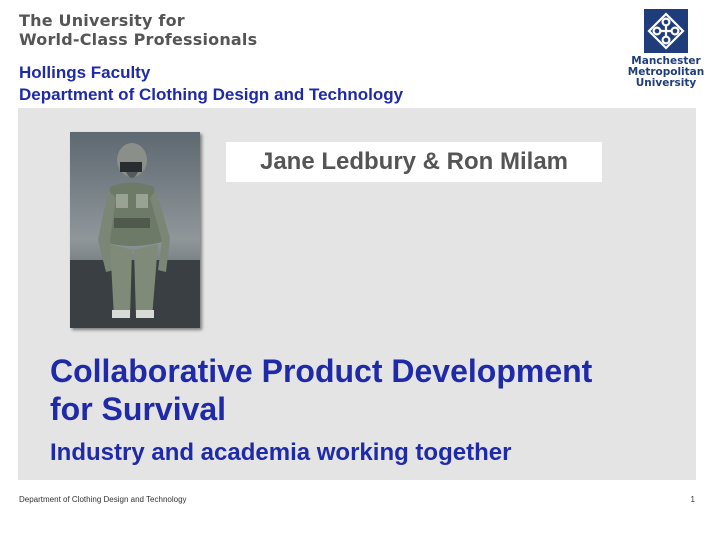 The height and width of the screenshot is (540, 720). Describe the element at coordinates (135, 230) in the screenshot. I see `pilot-flight-suit-photo` at that location.